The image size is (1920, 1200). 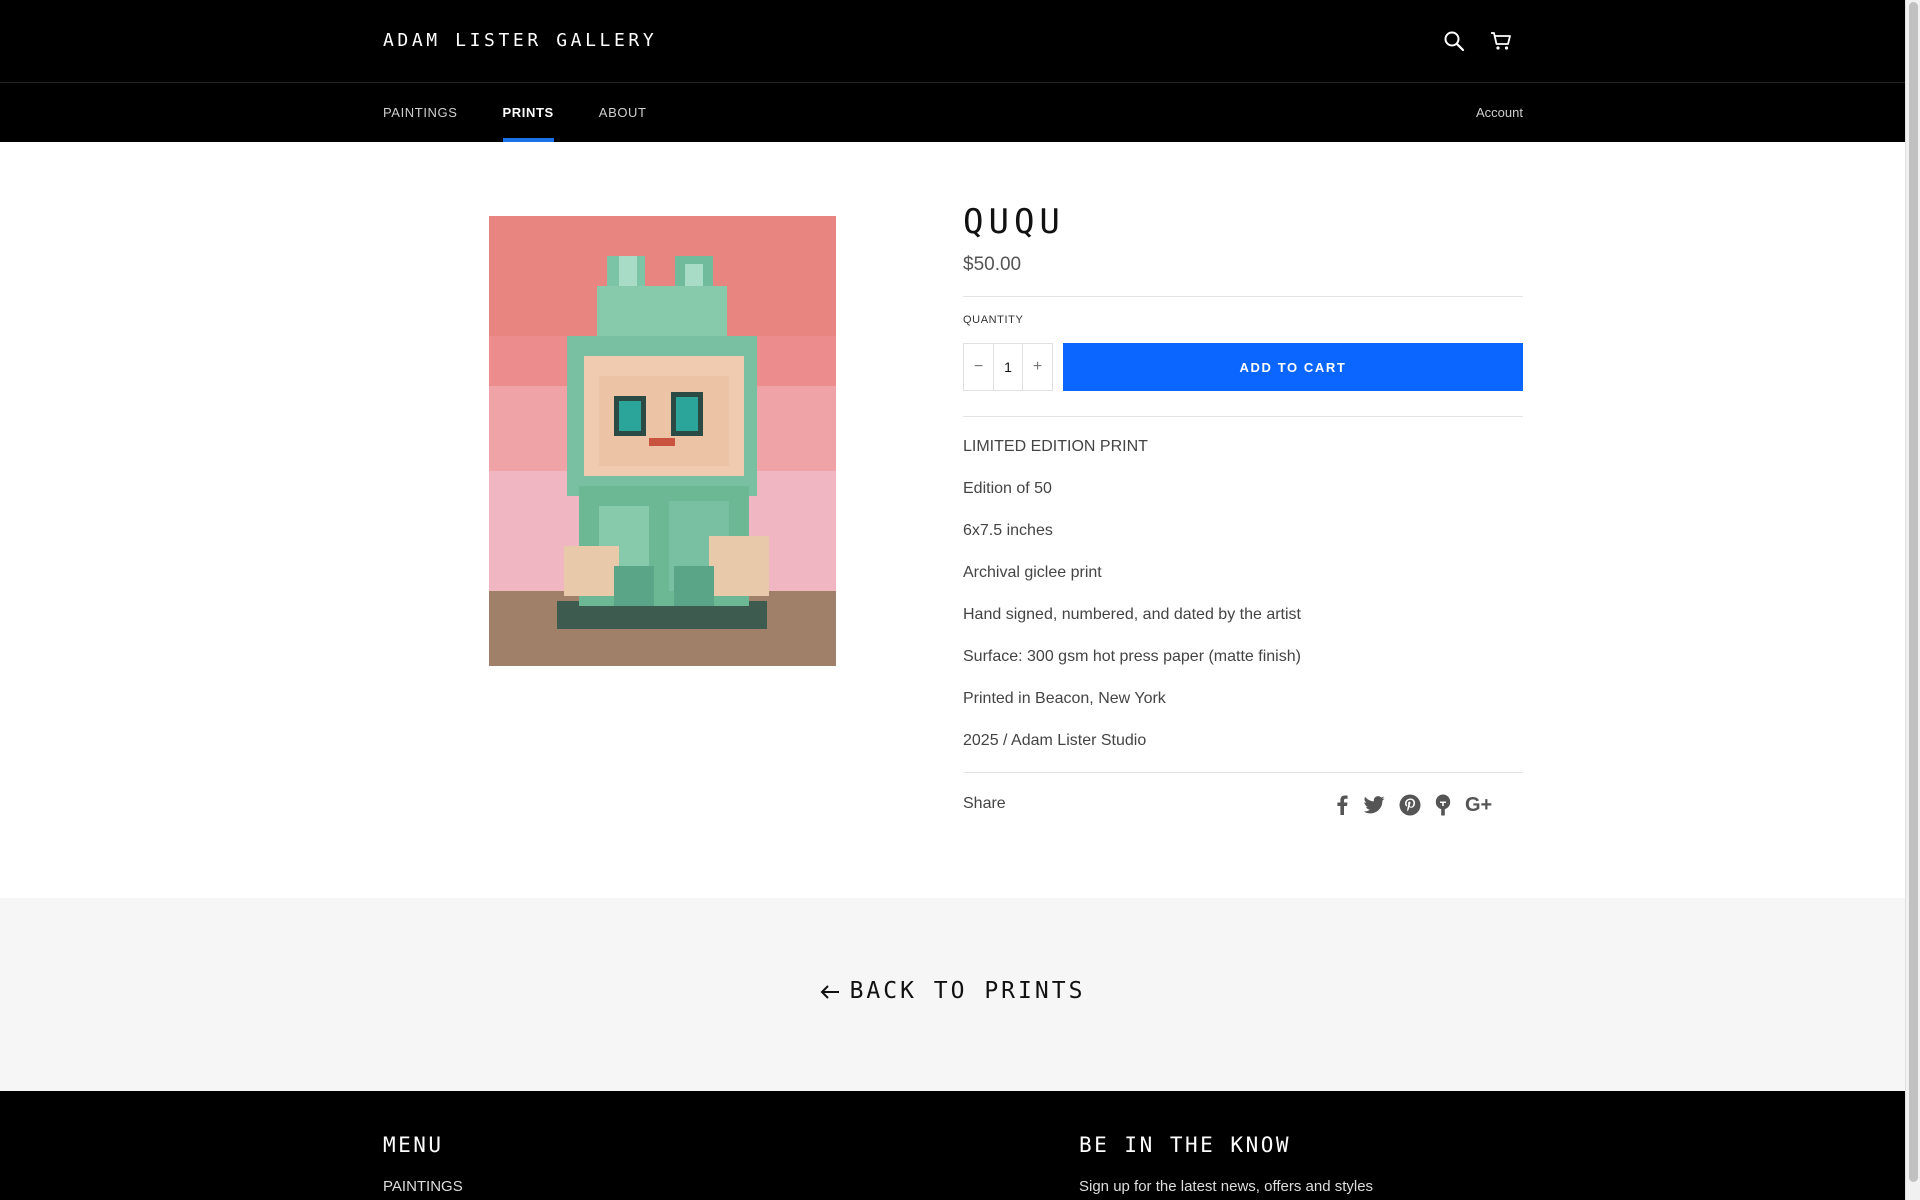 What do you see at coordinates (1410, 805) in the screenshot?
I see `pinterest-icon` at bounding box center [1410, 805].